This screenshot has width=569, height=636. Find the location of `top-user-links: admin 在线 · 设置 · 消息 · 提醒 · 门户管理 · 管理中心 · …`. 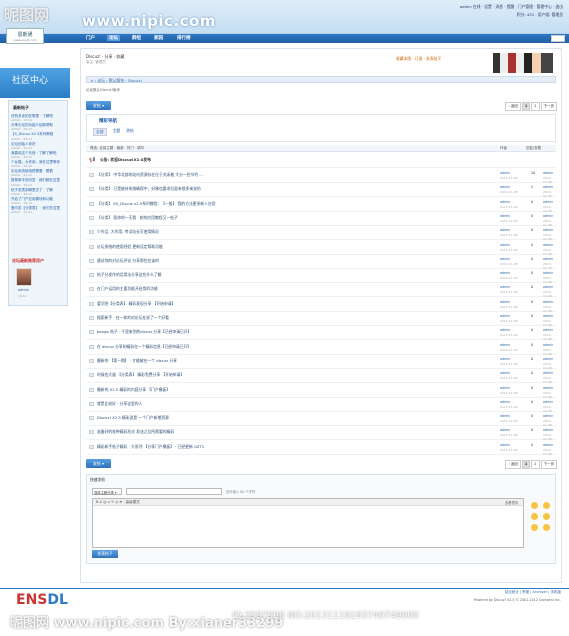

top-user-links: admin 在线 · 设置 · 消息 · 提醒 · 门户管理 · 管理中心 · … is located at coordinates (511, 7).